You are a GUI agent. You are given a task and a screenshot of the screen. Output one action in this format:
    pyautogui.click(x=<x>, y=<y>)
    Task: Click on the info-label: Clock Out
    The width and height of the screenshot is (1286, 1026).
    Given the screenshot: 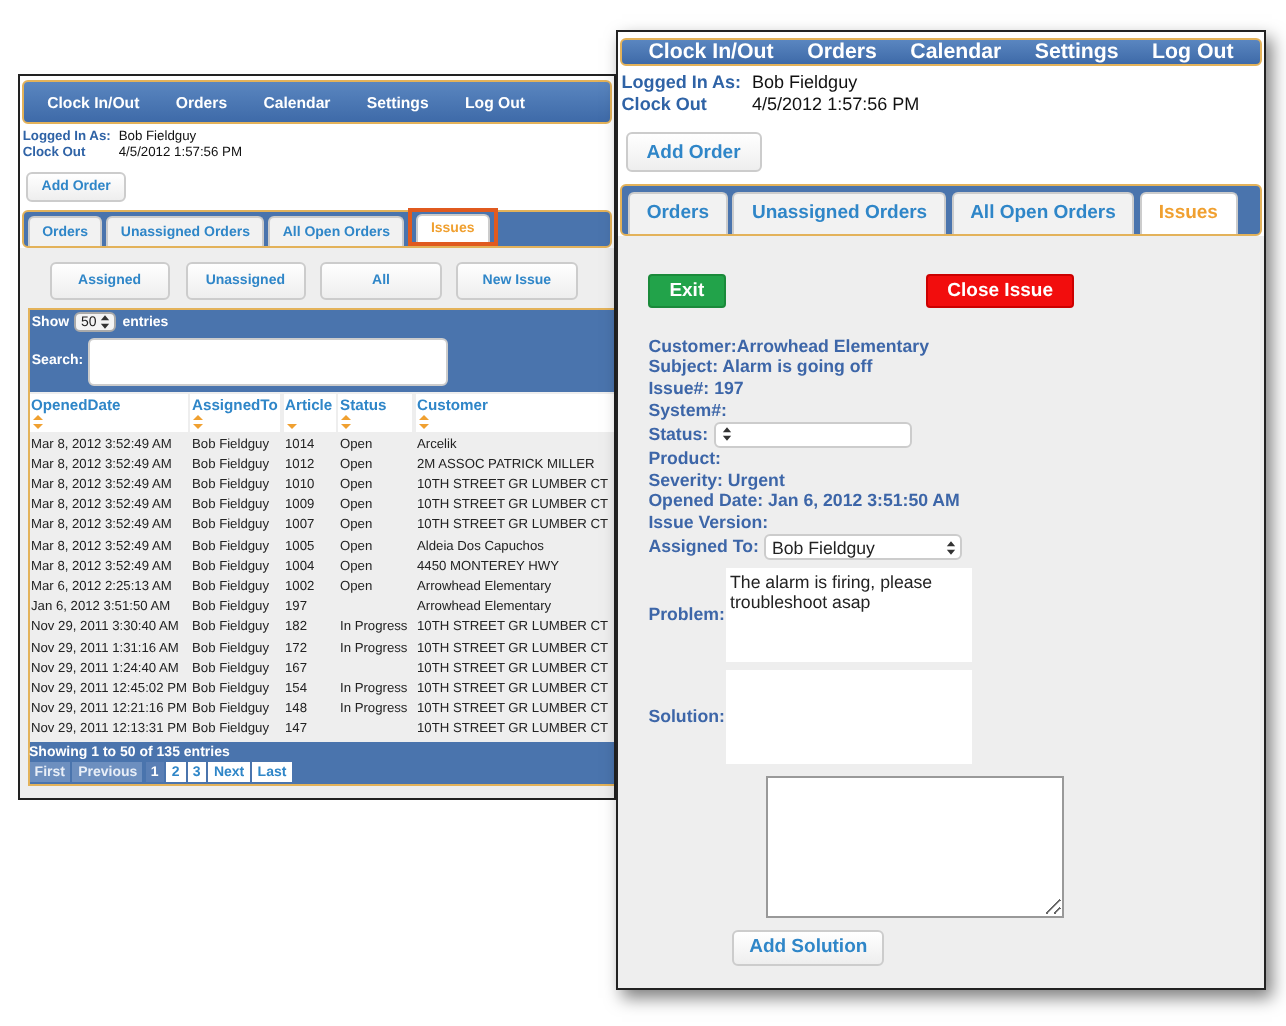 What is the action you would take?
    pyautogui.click(x=665, y=104)
    